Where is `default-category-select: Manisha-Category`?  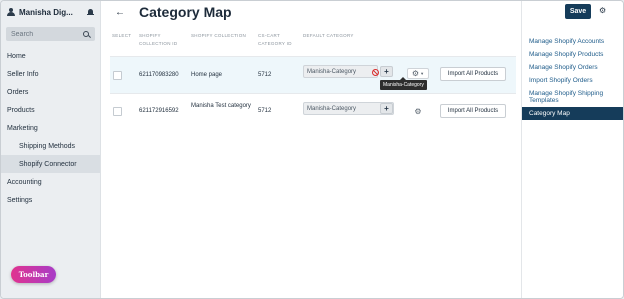
default-category-select: Manisha-Category is located at coordinates (340, 71).